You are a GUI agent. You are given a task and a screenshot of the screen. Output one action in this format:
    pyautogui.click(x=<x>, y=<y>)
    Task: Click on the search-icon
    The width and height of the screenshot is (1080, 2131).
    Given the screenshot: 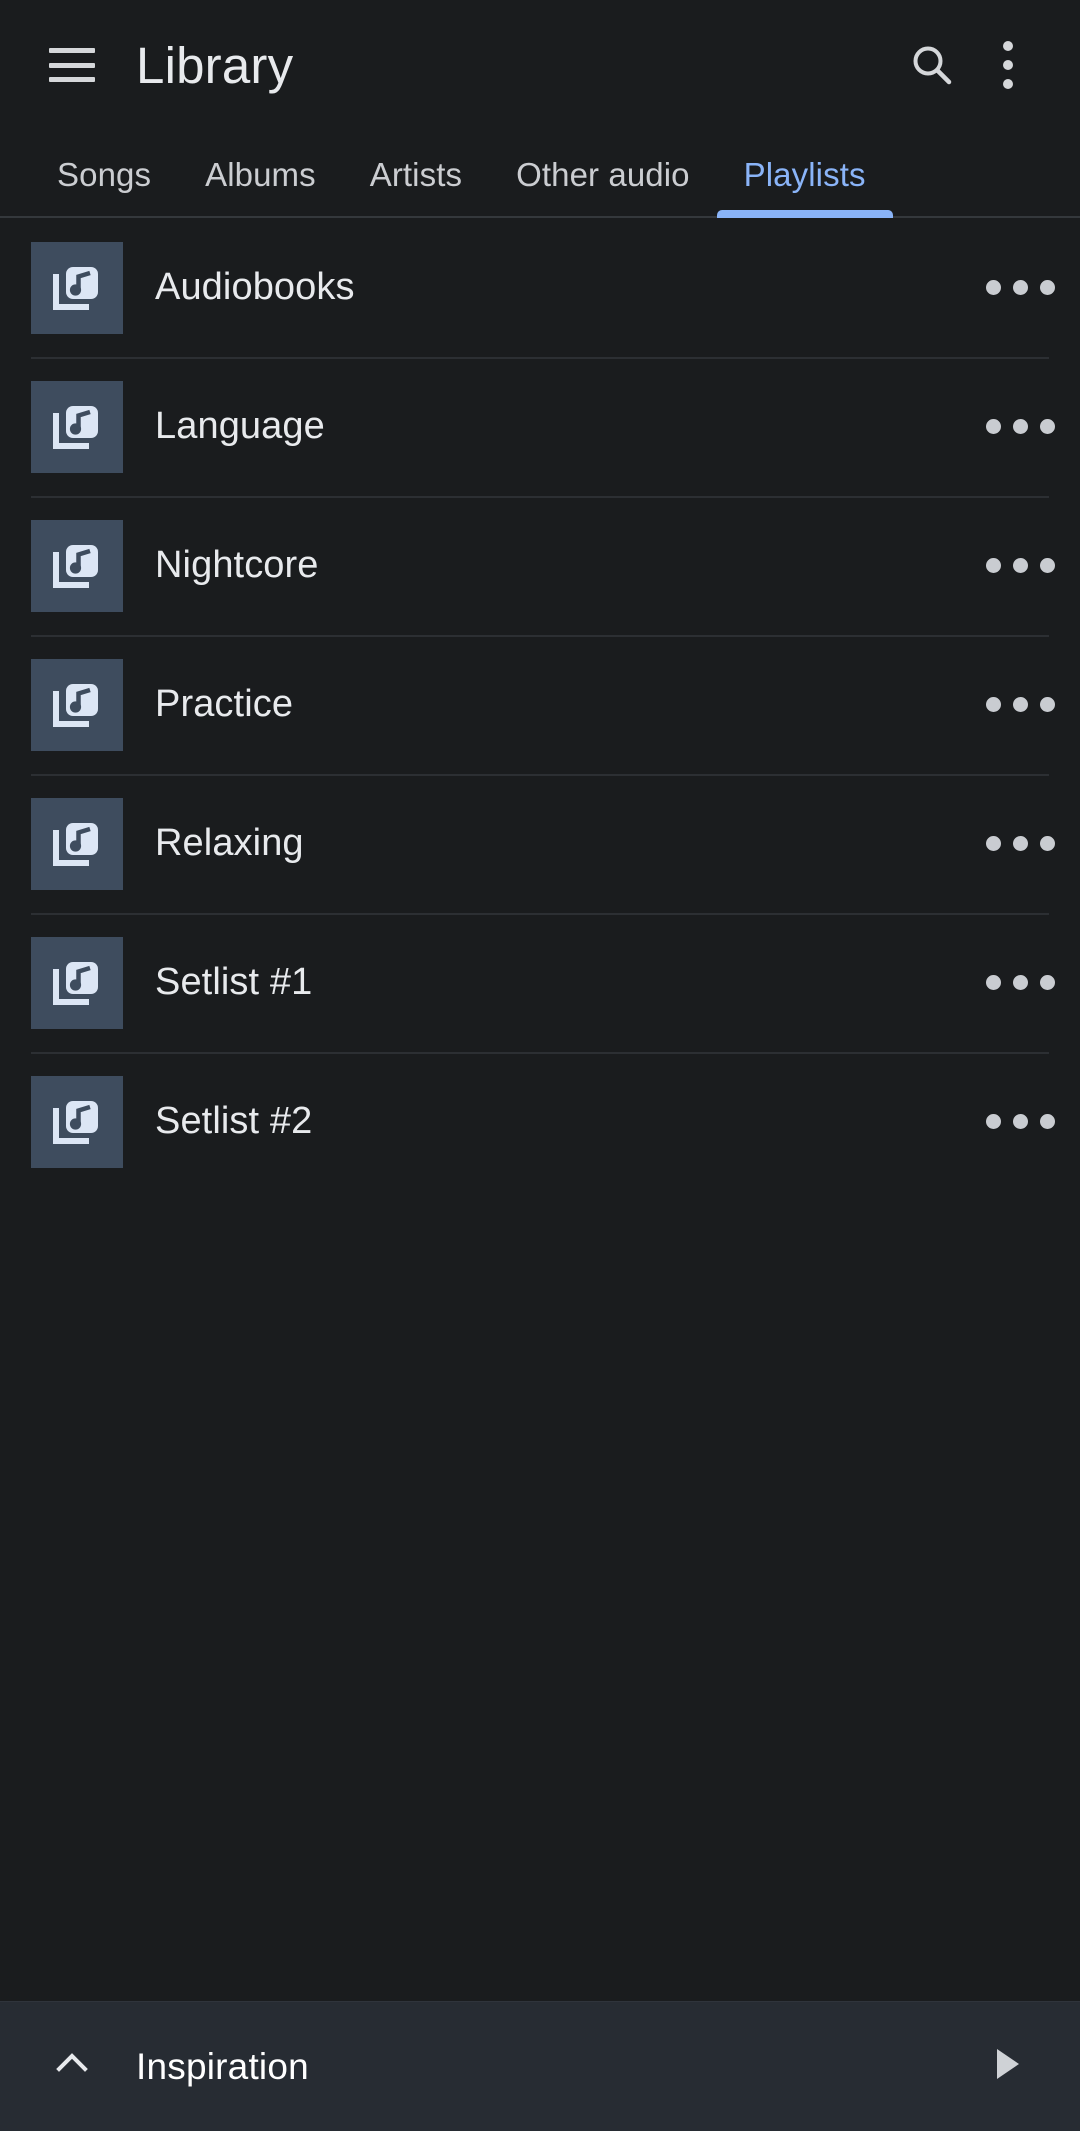 What is the action you would take?
    pyautogui.click(x=932, y=65)
    